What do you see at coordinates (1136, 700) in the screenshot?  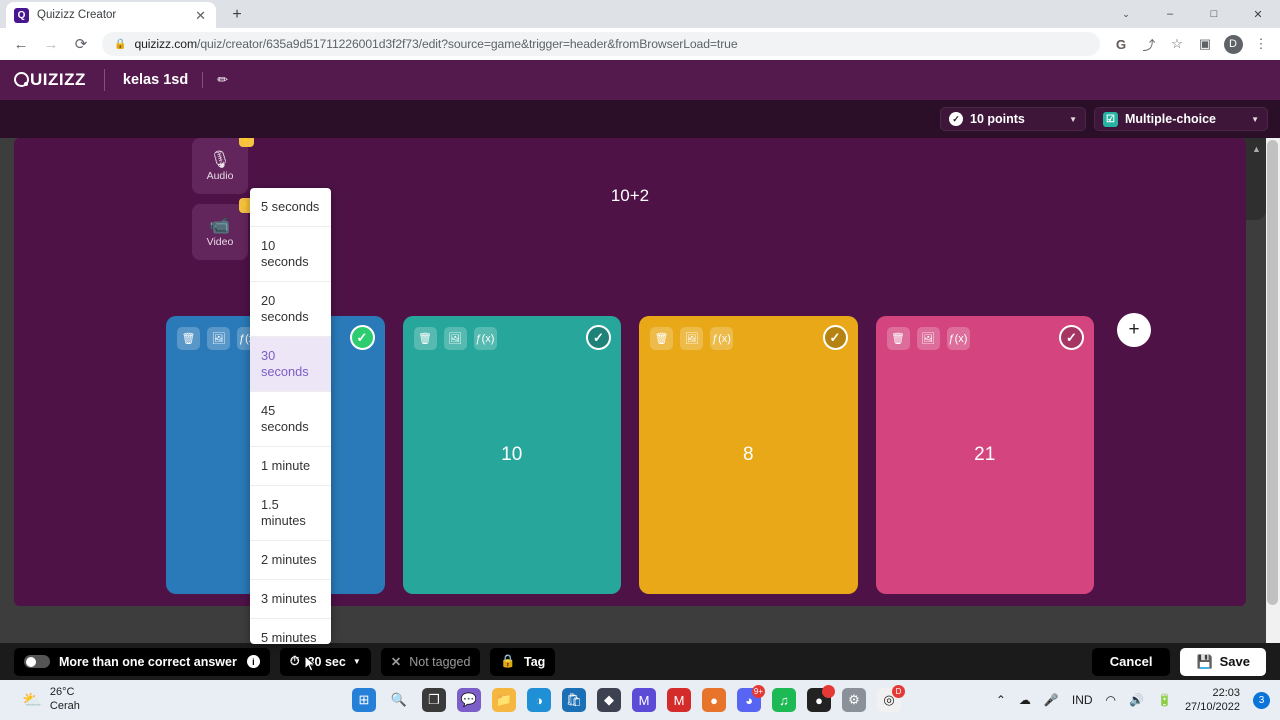 I see `volume-icon: 🔊` at bounding box center [1136, 700].